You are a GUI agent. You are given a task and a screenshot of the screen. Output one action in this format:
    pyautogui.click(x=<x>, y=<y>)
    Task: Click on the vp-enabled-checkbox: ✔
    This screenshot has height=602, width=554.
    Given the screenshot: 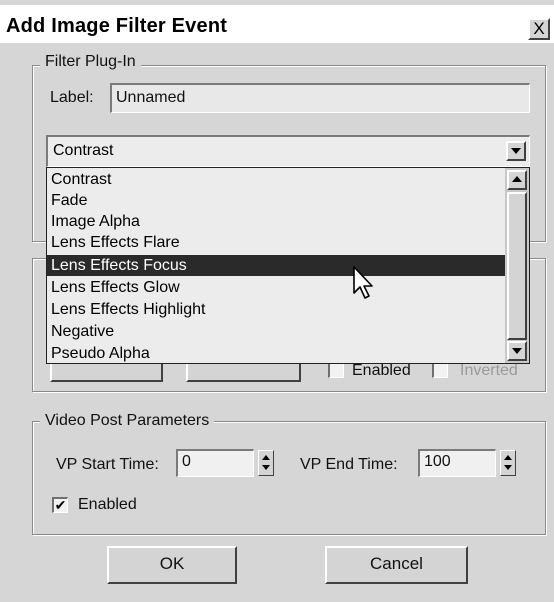 What is the action you would take?
    pyautogui.click(x=60, y=505)
    